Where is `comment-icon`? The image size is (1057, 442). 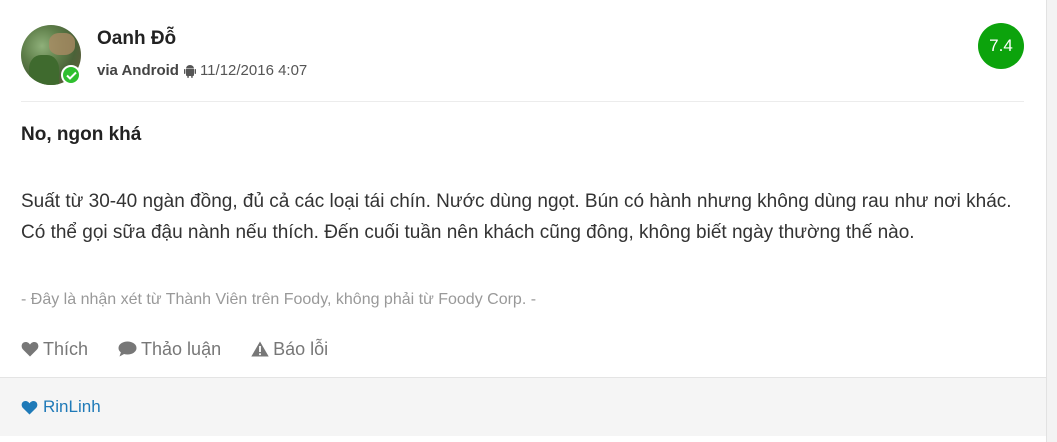 comment-icon is located at coordinates (127, 349).